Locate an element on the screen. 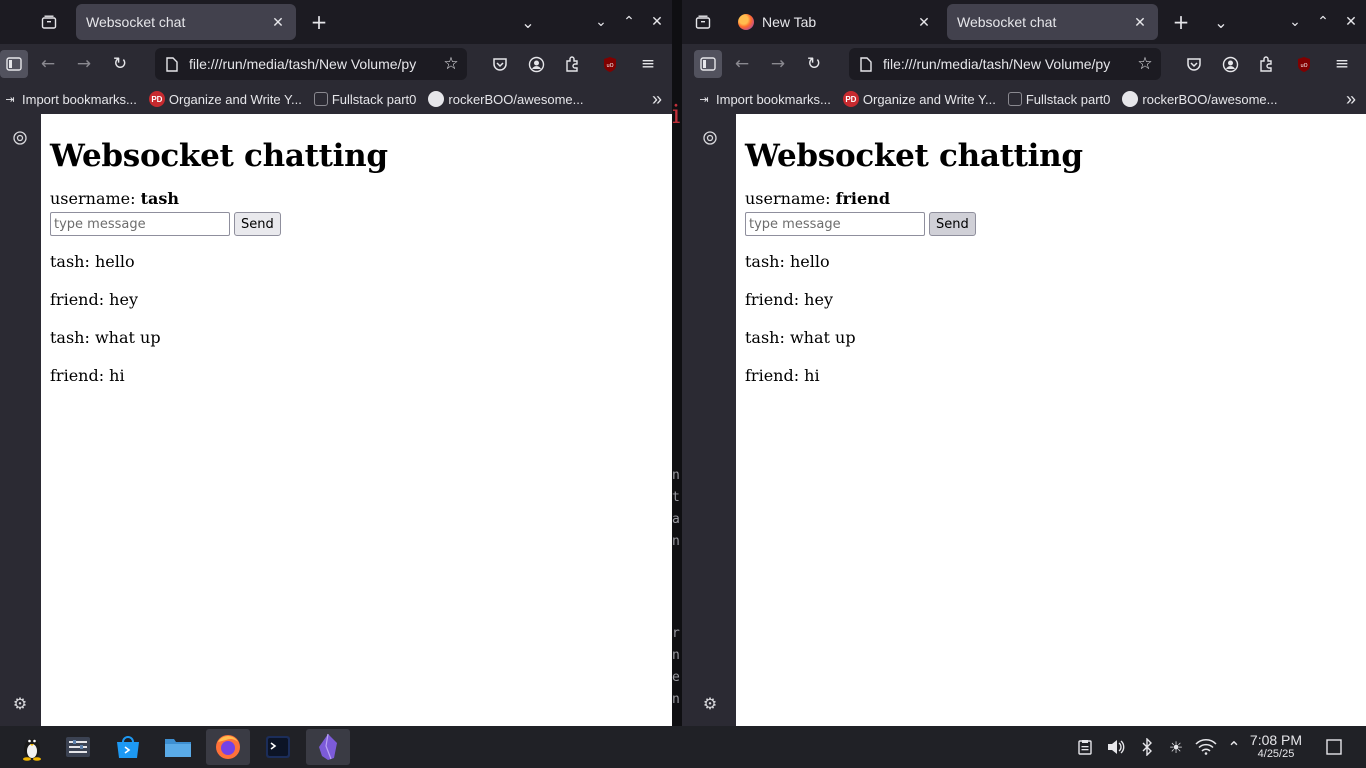  clipboard-icon is located at coordinates (1085, 747).